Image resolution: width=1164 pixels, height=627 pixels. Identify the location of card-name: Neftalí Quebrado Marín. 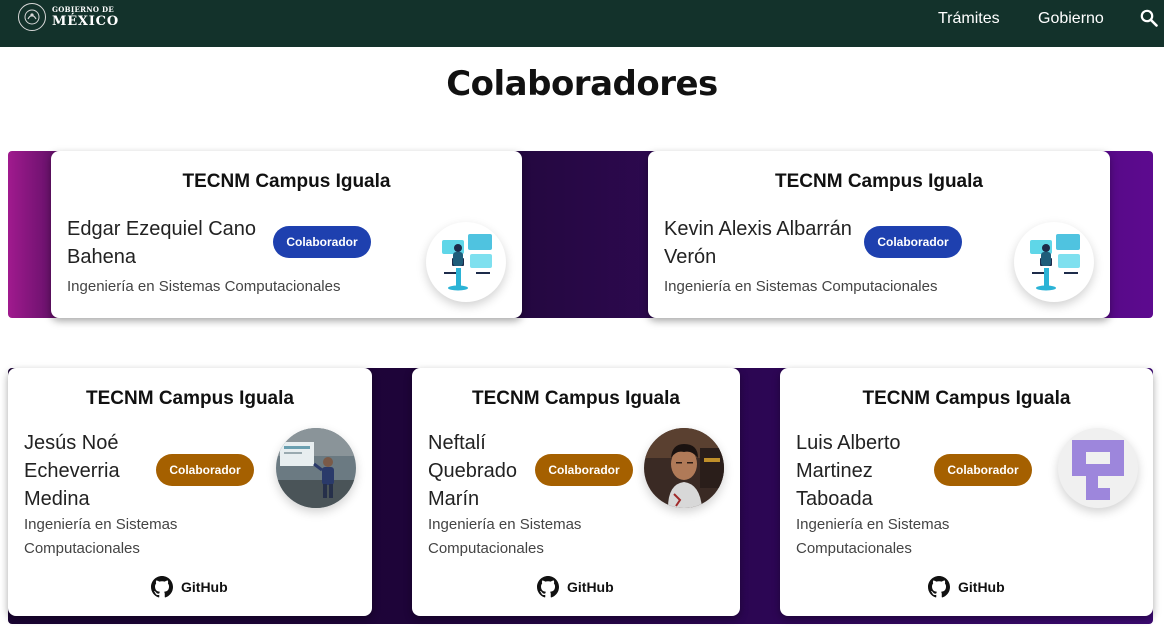
(472, 471).